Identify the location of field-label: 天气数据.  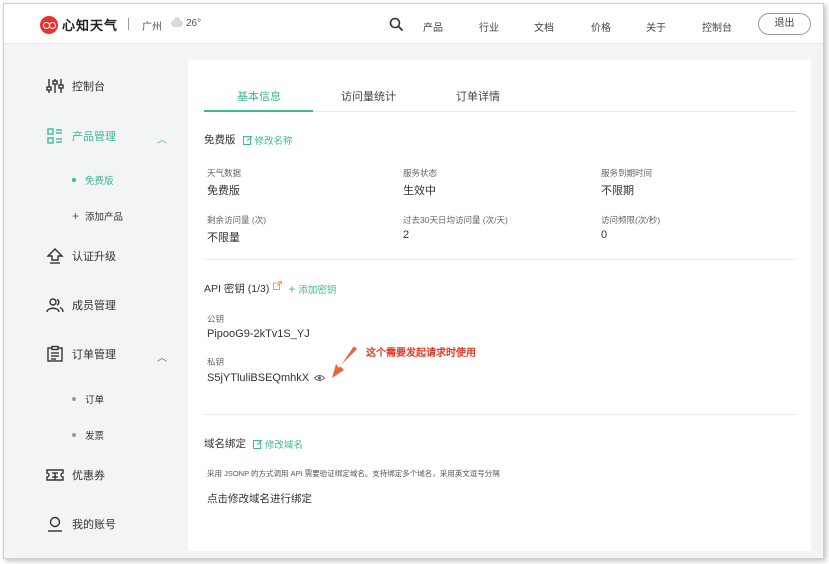
(224, 173).